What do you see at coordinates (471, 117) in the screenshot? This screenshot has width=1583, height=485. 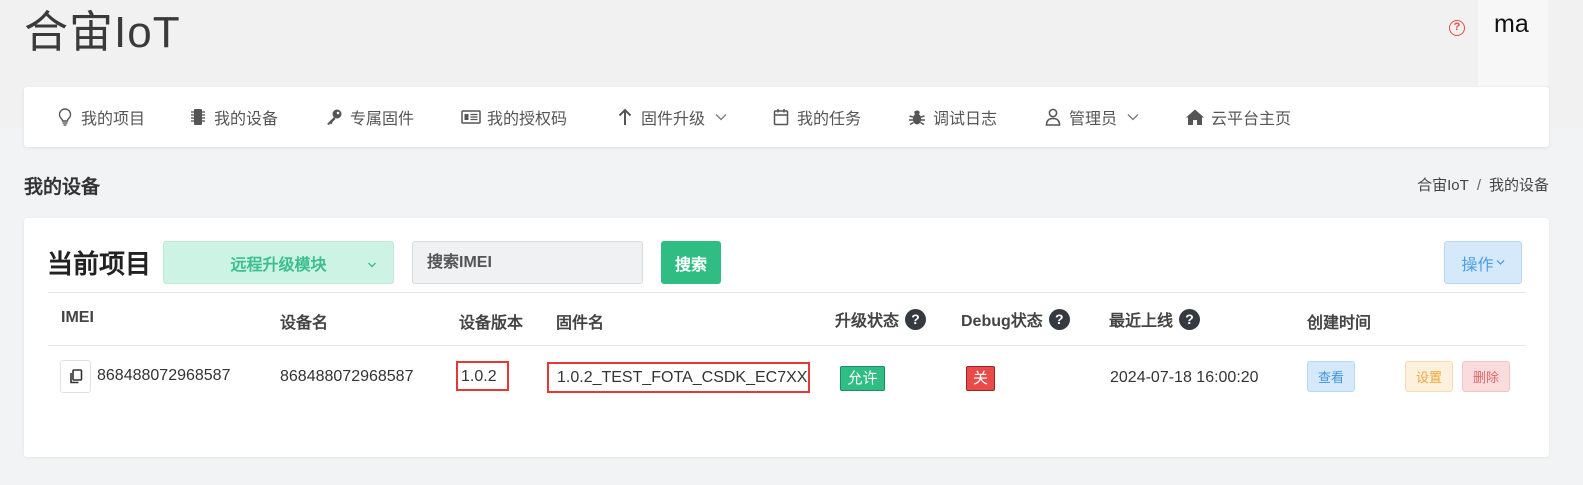 I see `id-card-icon` at bounding box center [471, 117].